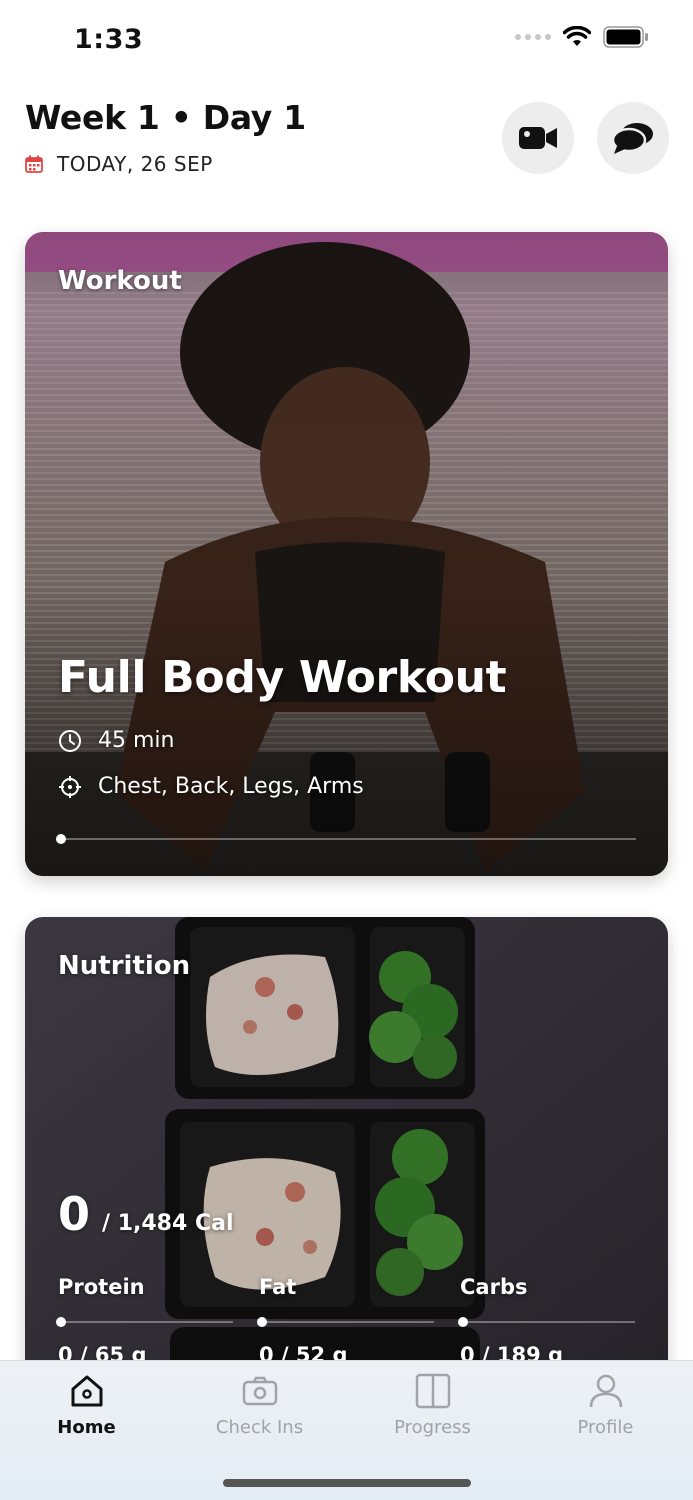 Image resolution: width=693 pixels, height=1500 pixels. I want to click on clock-icon, so click(70, 740).